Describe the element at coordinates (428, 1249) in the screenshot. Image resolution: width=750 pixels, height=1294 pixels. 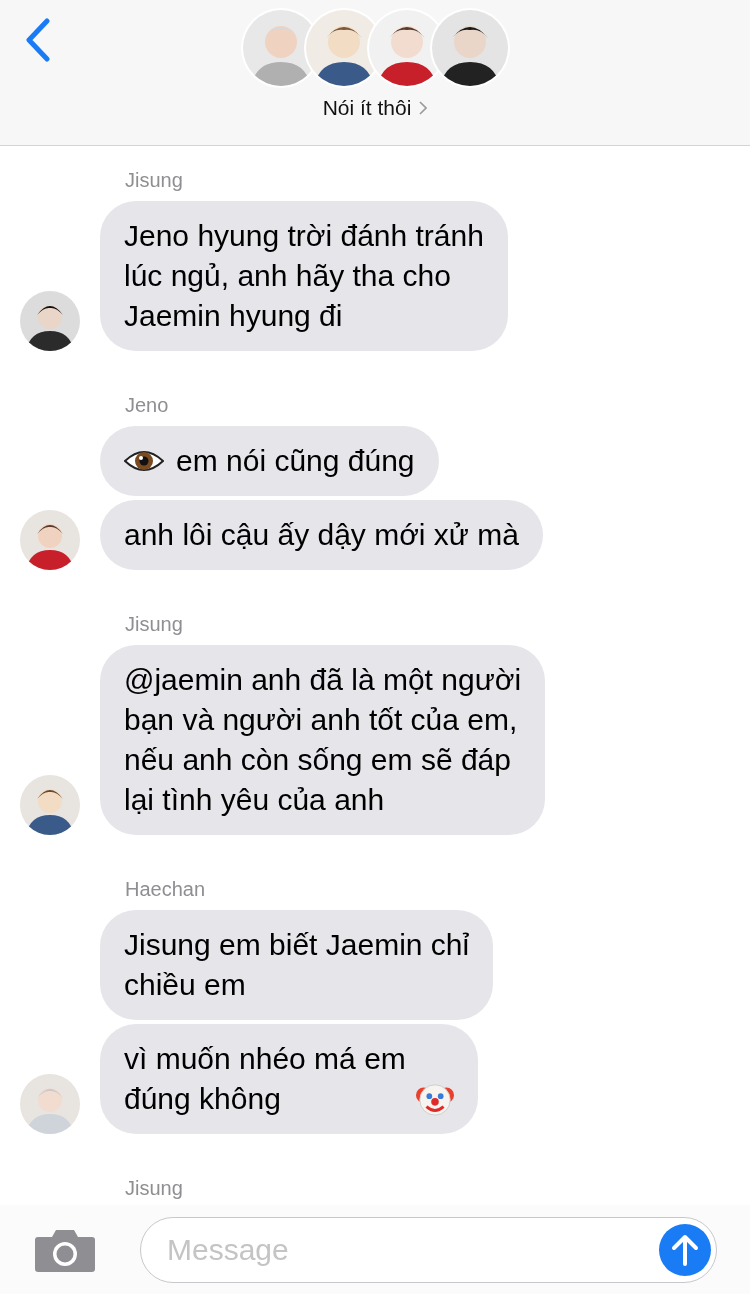
I see `message-field: Message` at that location.